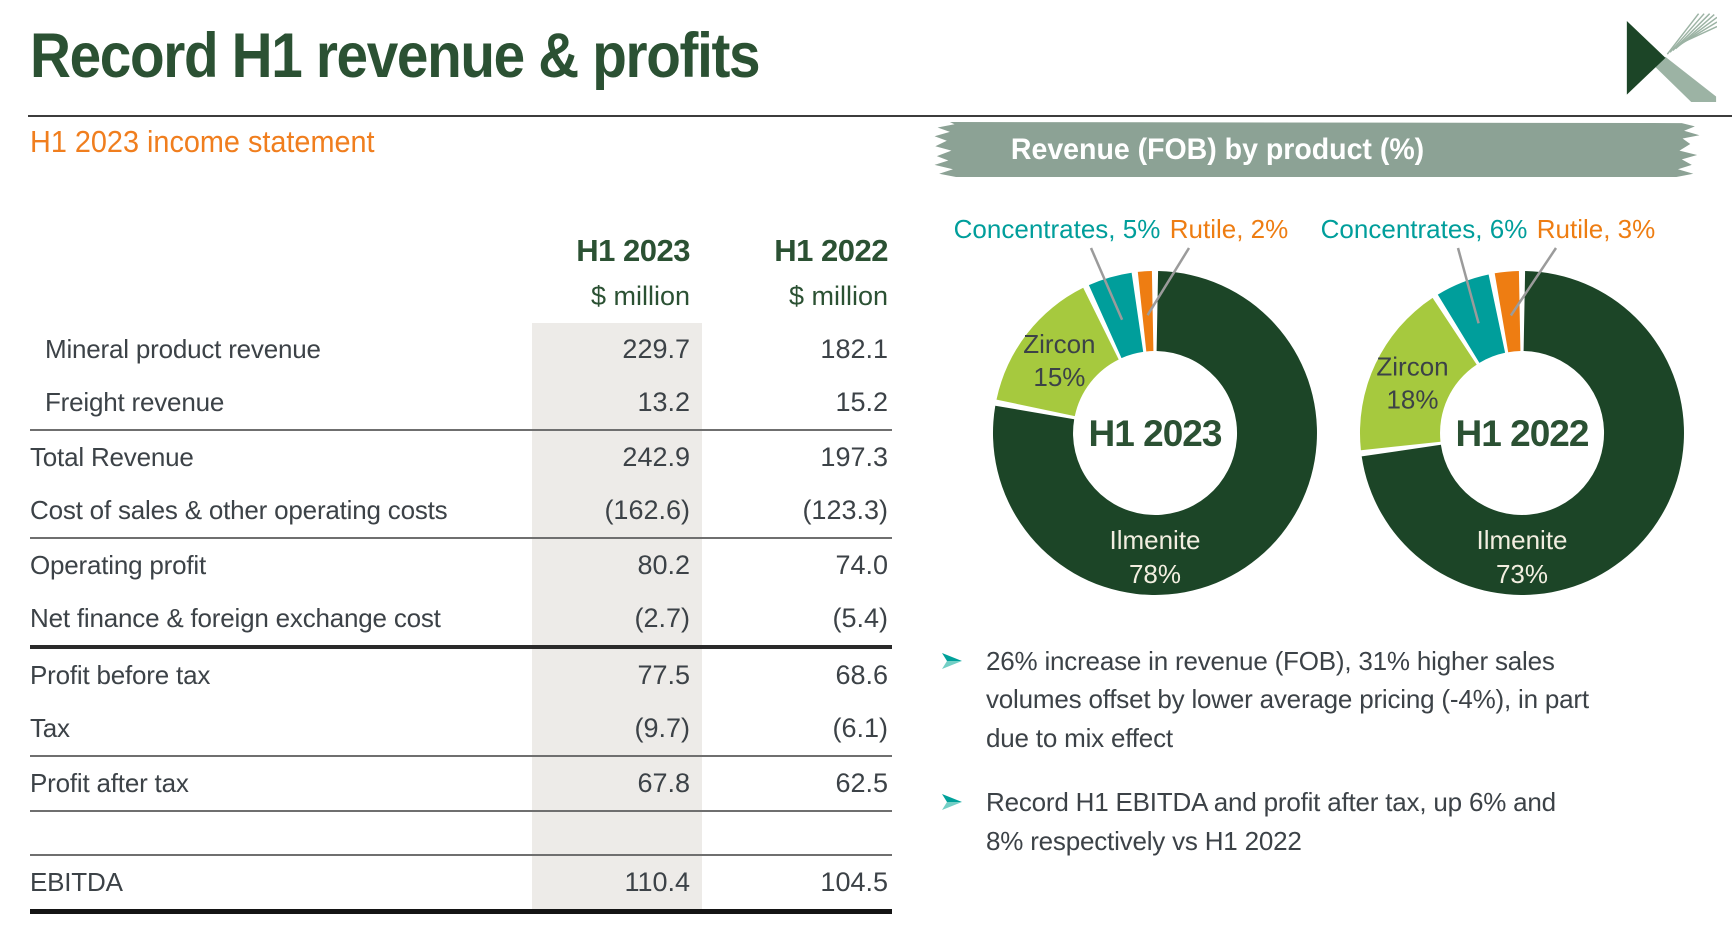 Image resolution: width=1732 pixels, height=928 pixels. I want to click on donut-label: 18%, so click(1412, 400).